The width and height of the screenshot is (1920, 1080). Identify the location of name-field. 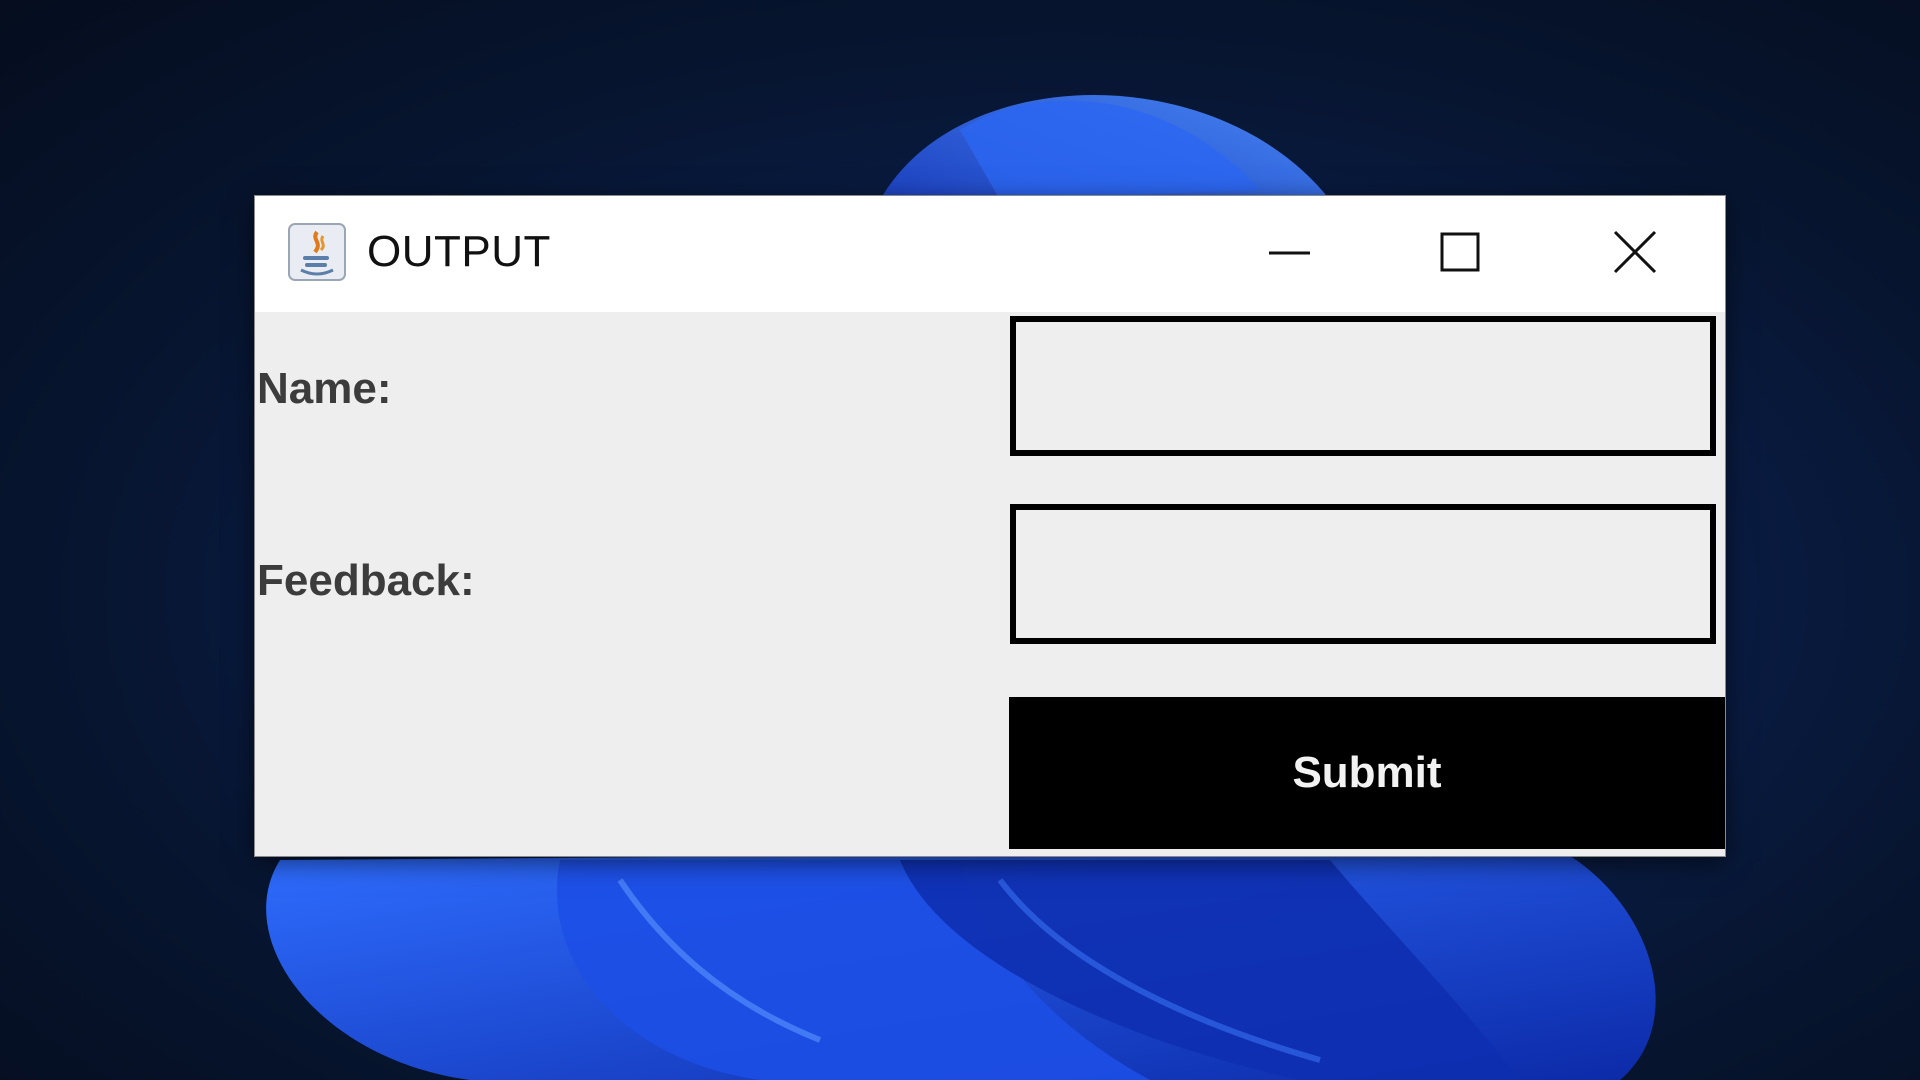
(1363, 386).